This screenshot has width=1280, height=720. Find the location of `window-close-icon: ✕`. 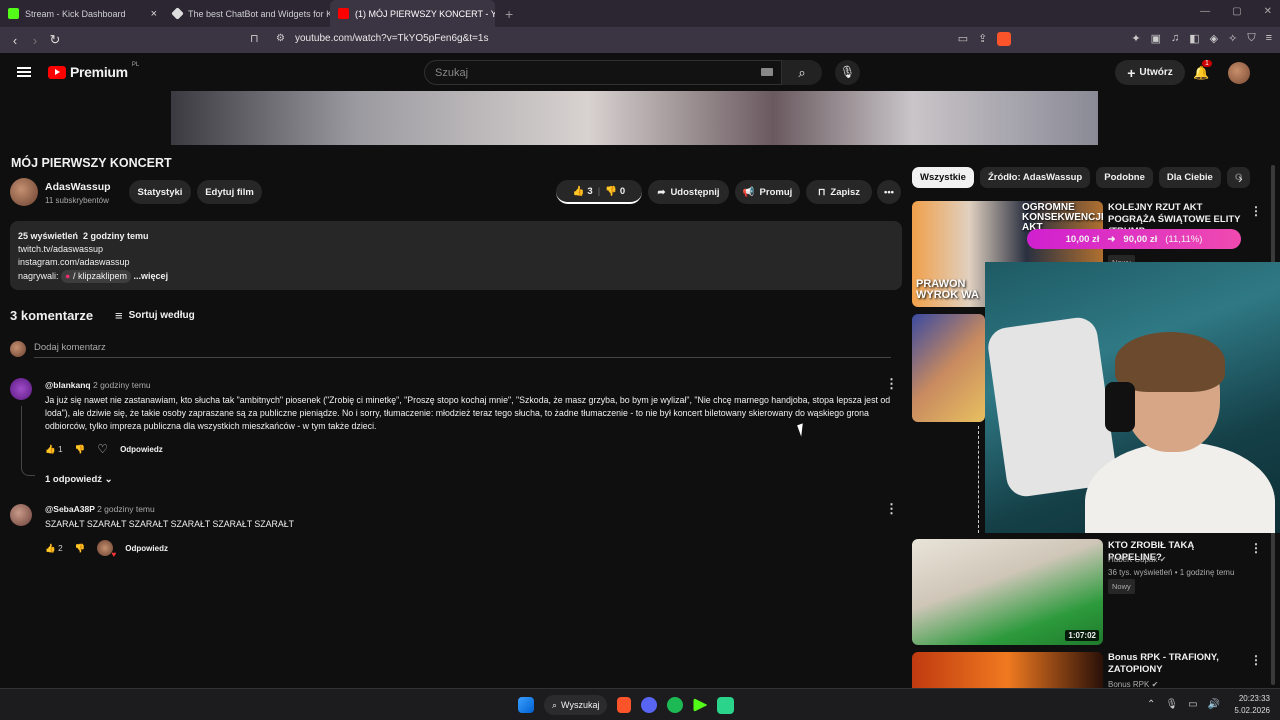

window-close-icon: ✕ is located at coordinates (1268, 11).